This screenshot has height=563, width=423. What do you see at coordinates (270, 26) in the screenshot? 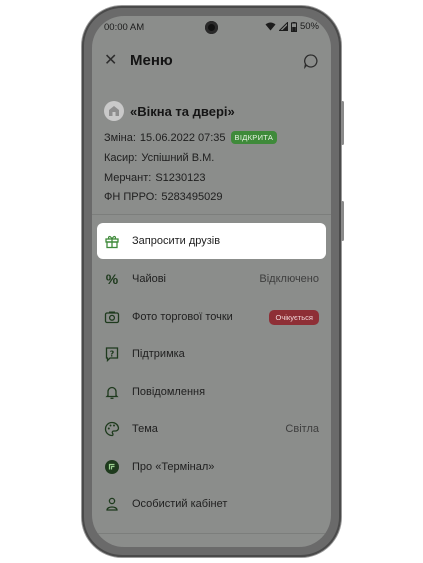
I see `wifi-icon` at bounding box center [270, 26].